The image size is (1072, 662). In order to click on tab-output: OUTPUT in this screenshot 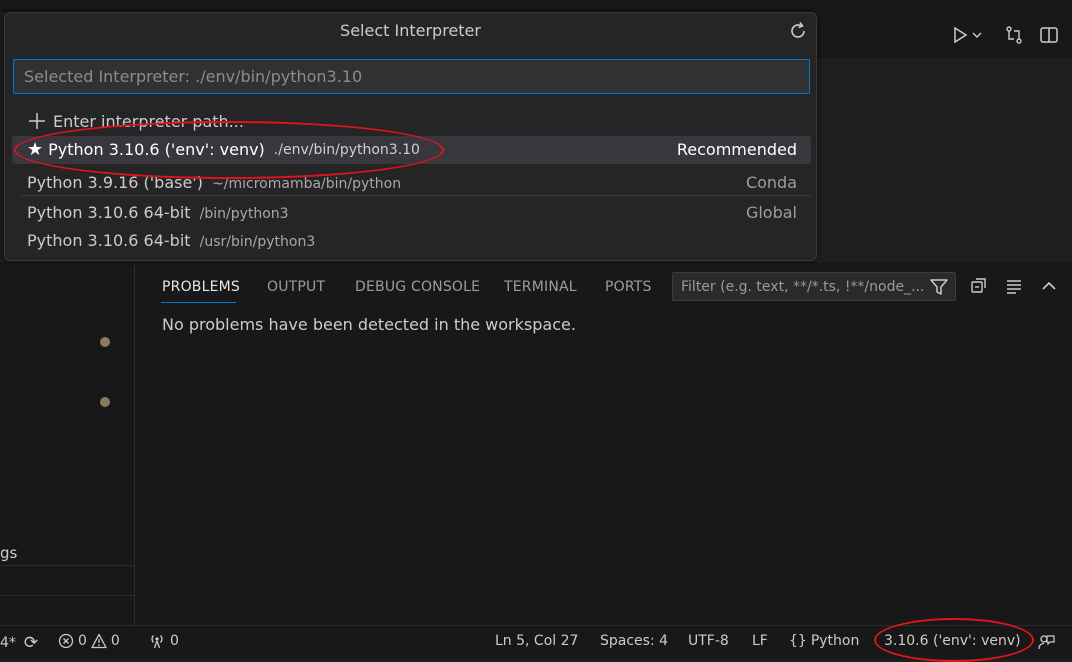, I will do `click(296, 287)`.